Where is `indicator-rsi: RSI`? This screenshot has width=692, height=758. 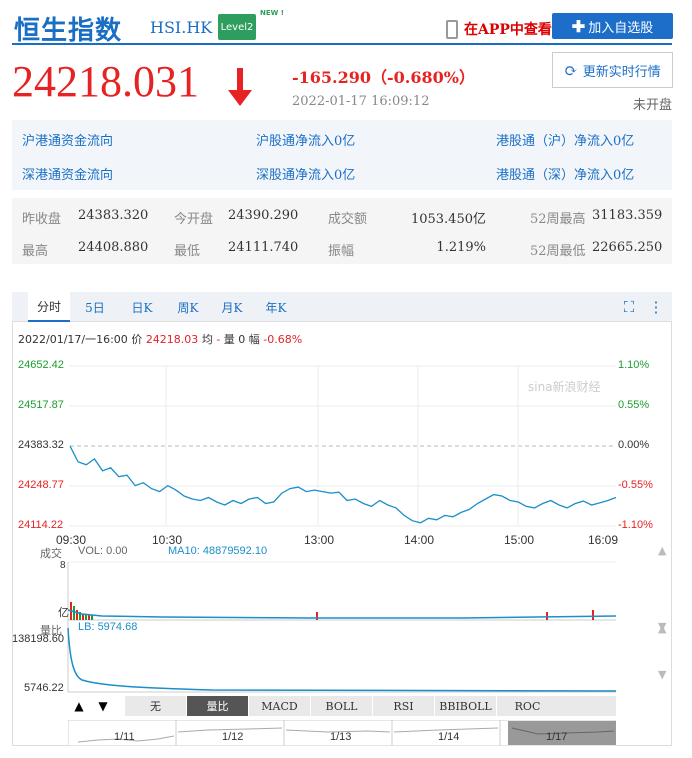 indicator-rsi: RSI is located at coordinates (403, 706).